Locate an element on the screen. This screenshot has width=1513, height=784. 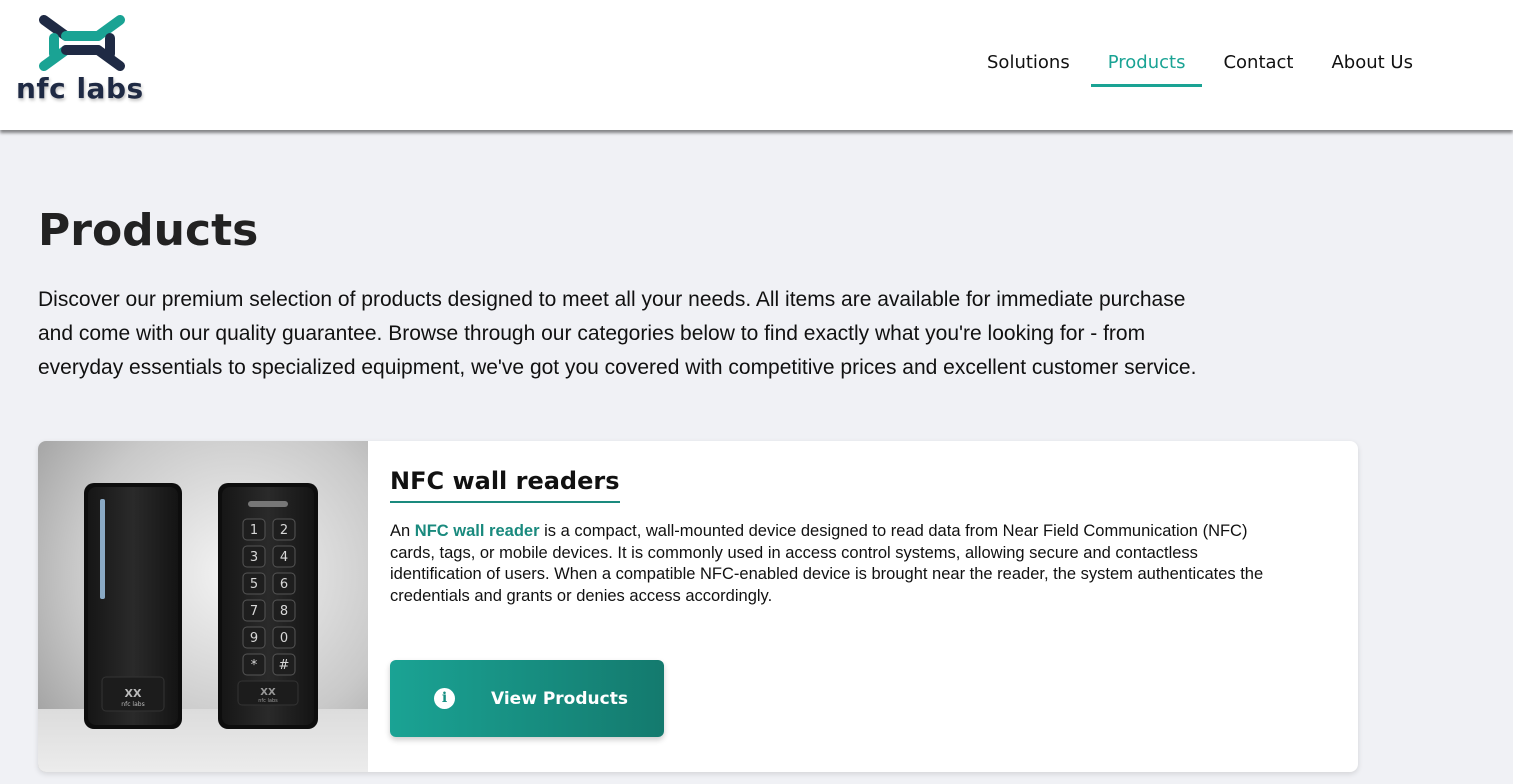
product-image: XX nfc labs 1 2 3 4 5 6 7 8 9 0 * # XX nfc labs is located at coordinates (203, 606).